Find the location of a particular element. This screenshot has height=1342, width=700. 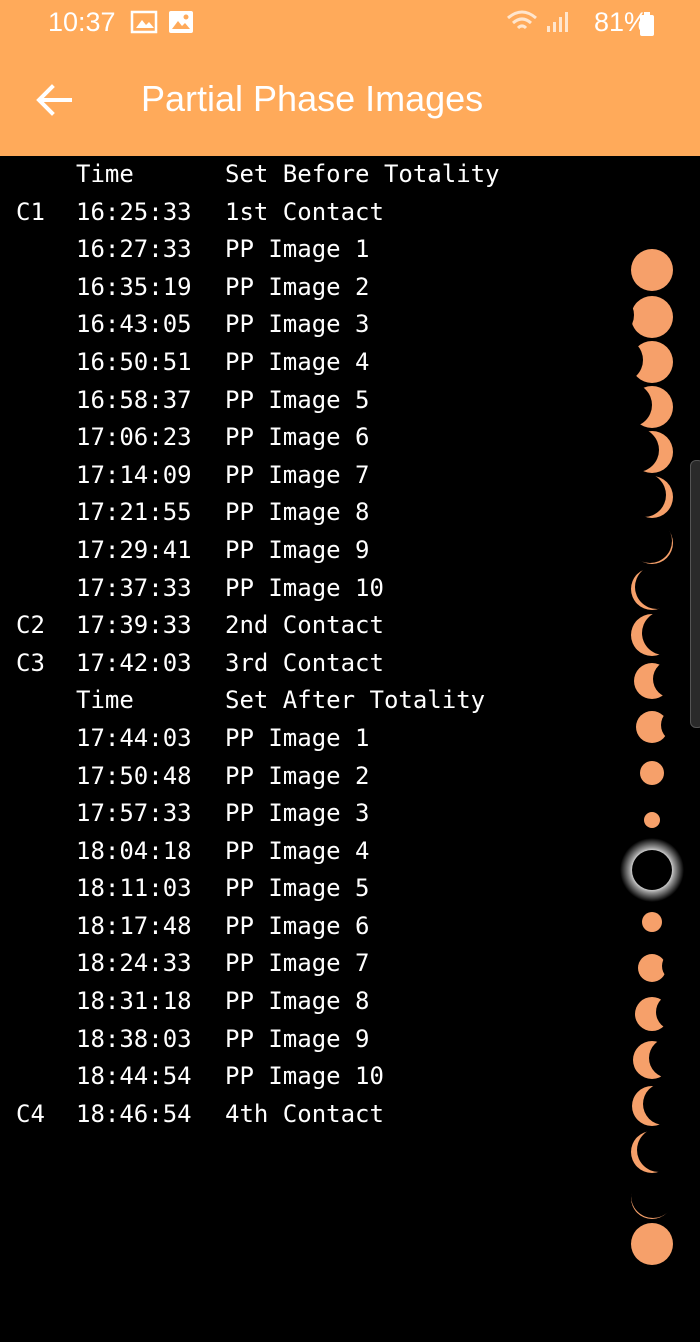

row-time: 17:14:09 is located at coordinates (134, 474).